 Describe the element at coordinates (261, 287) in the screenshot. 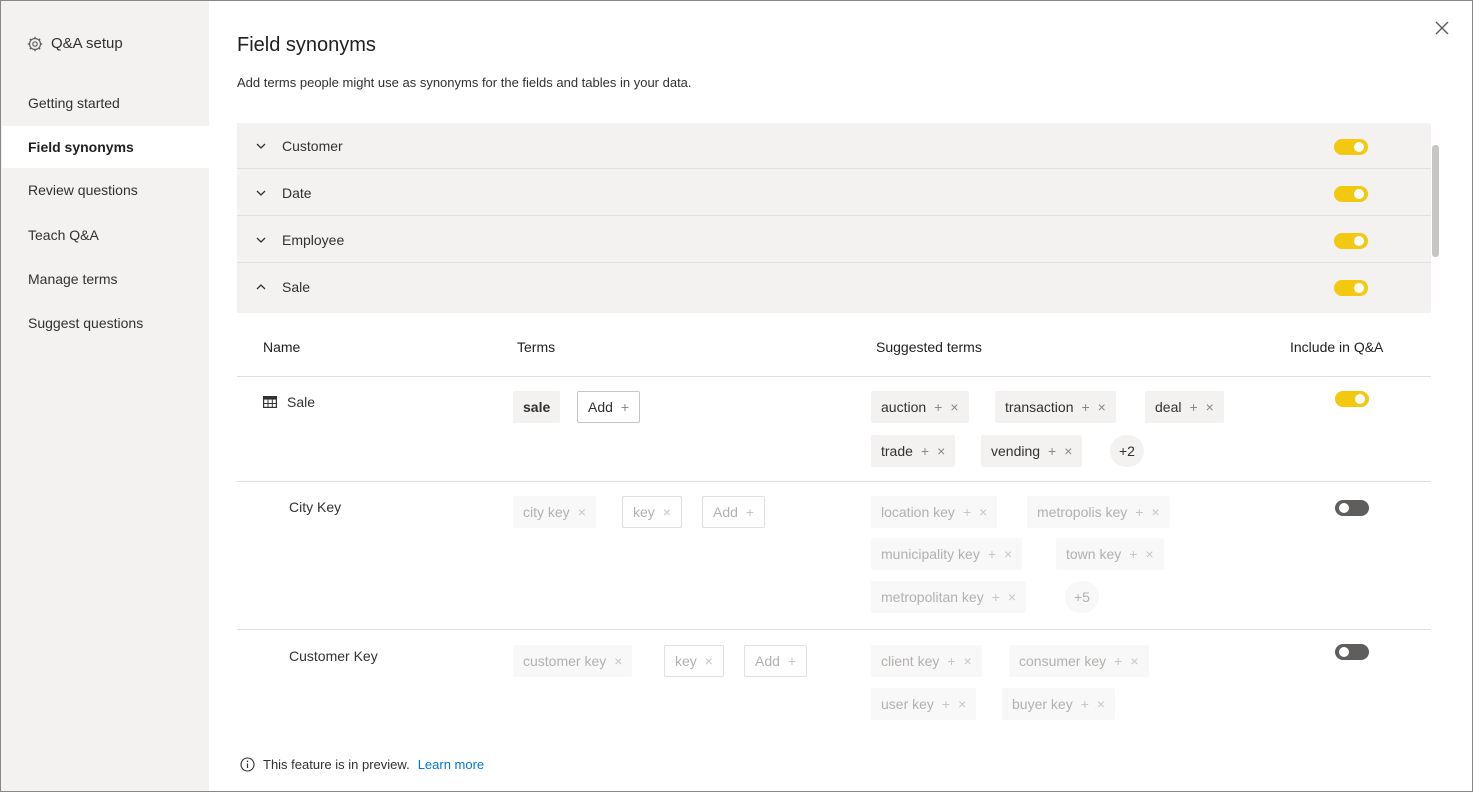

I see `chevron-up-icon` at that location.